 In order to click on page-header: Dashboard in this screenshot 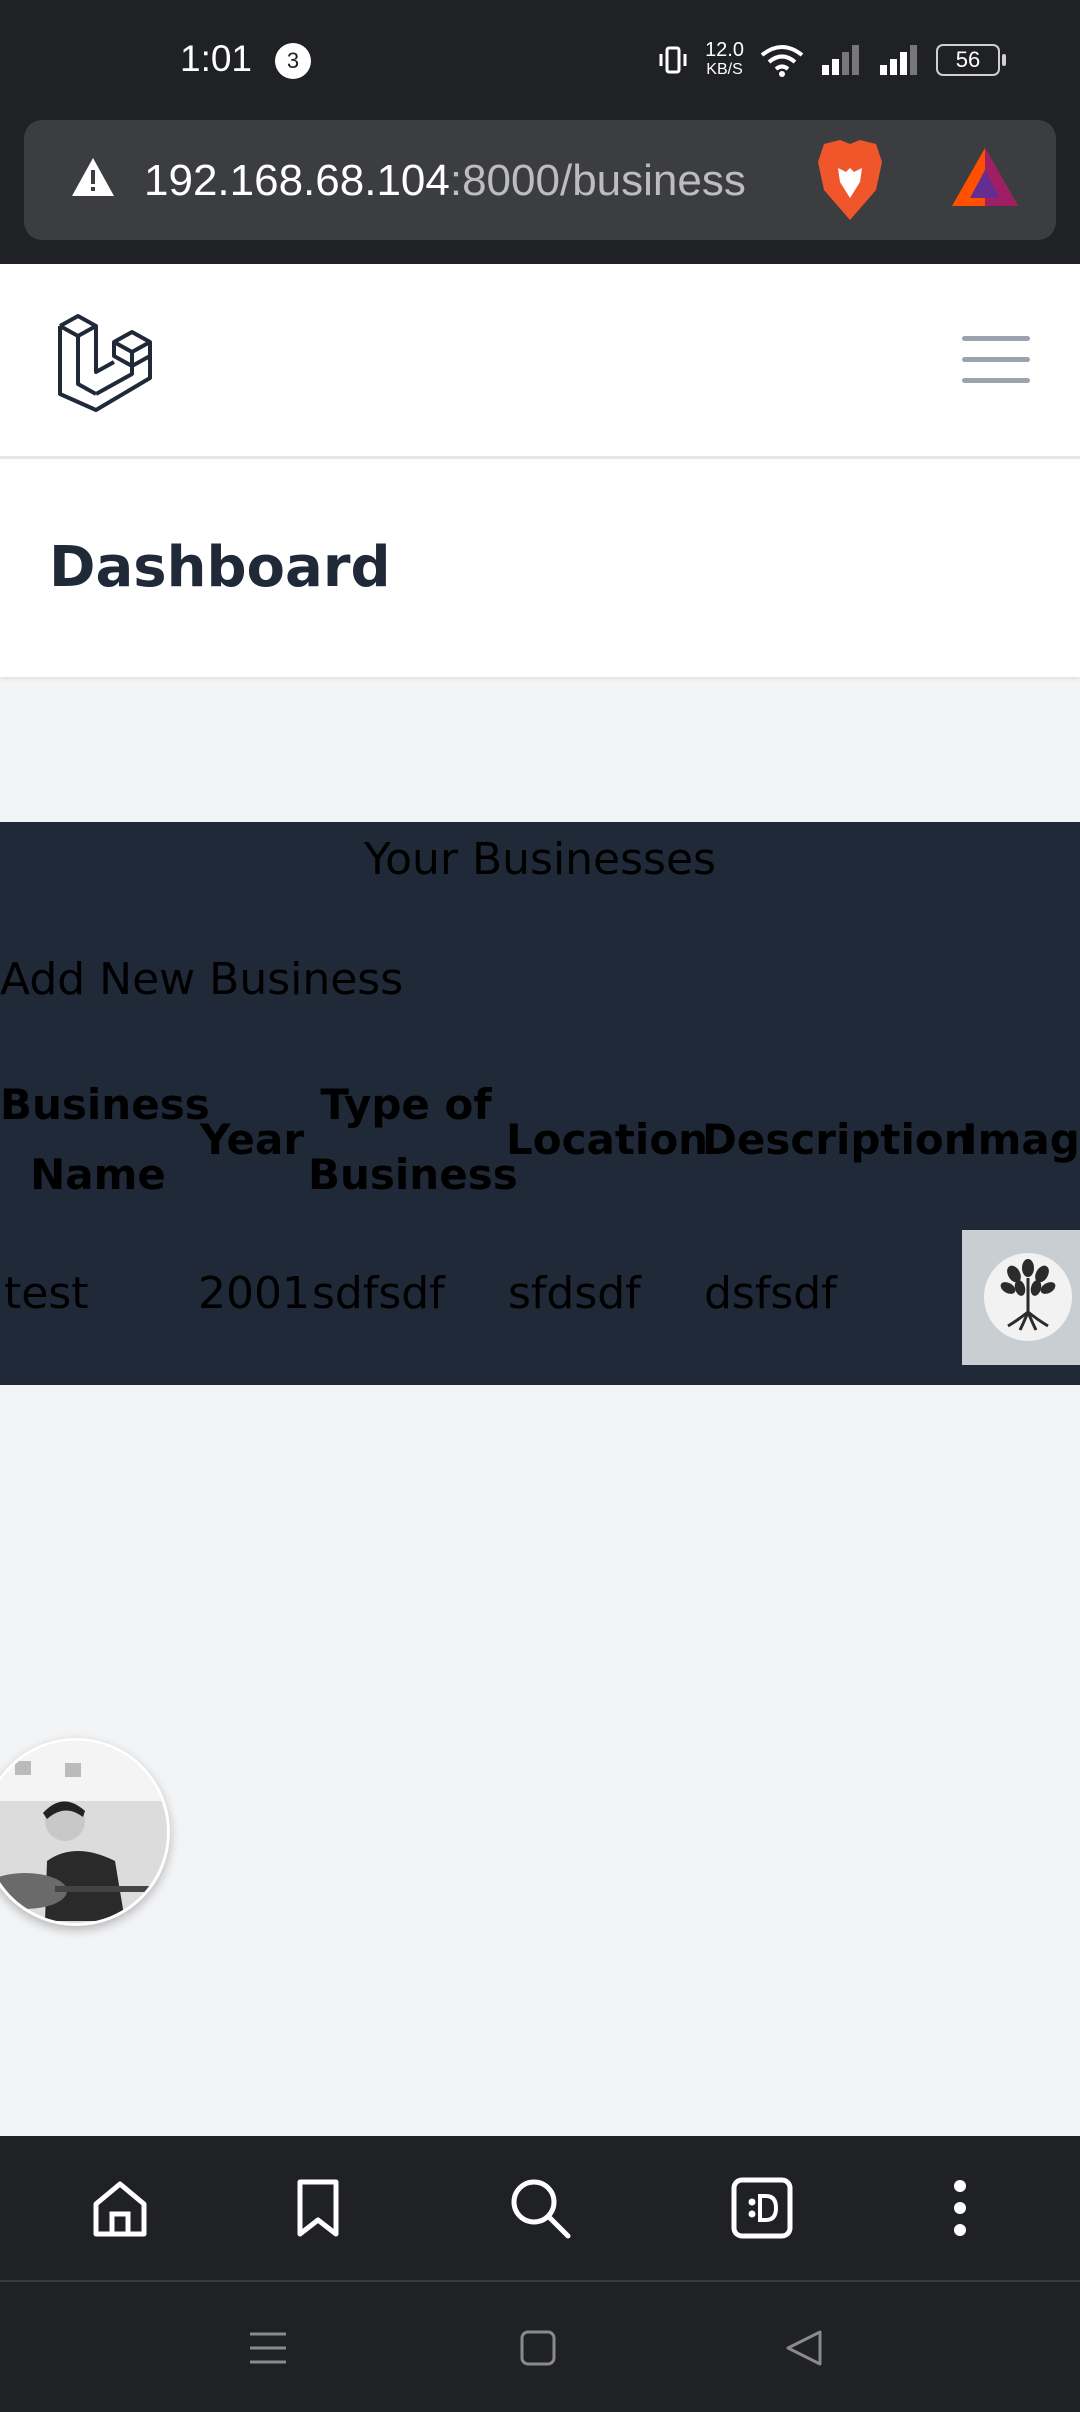, I will do `click(540, 568)`.